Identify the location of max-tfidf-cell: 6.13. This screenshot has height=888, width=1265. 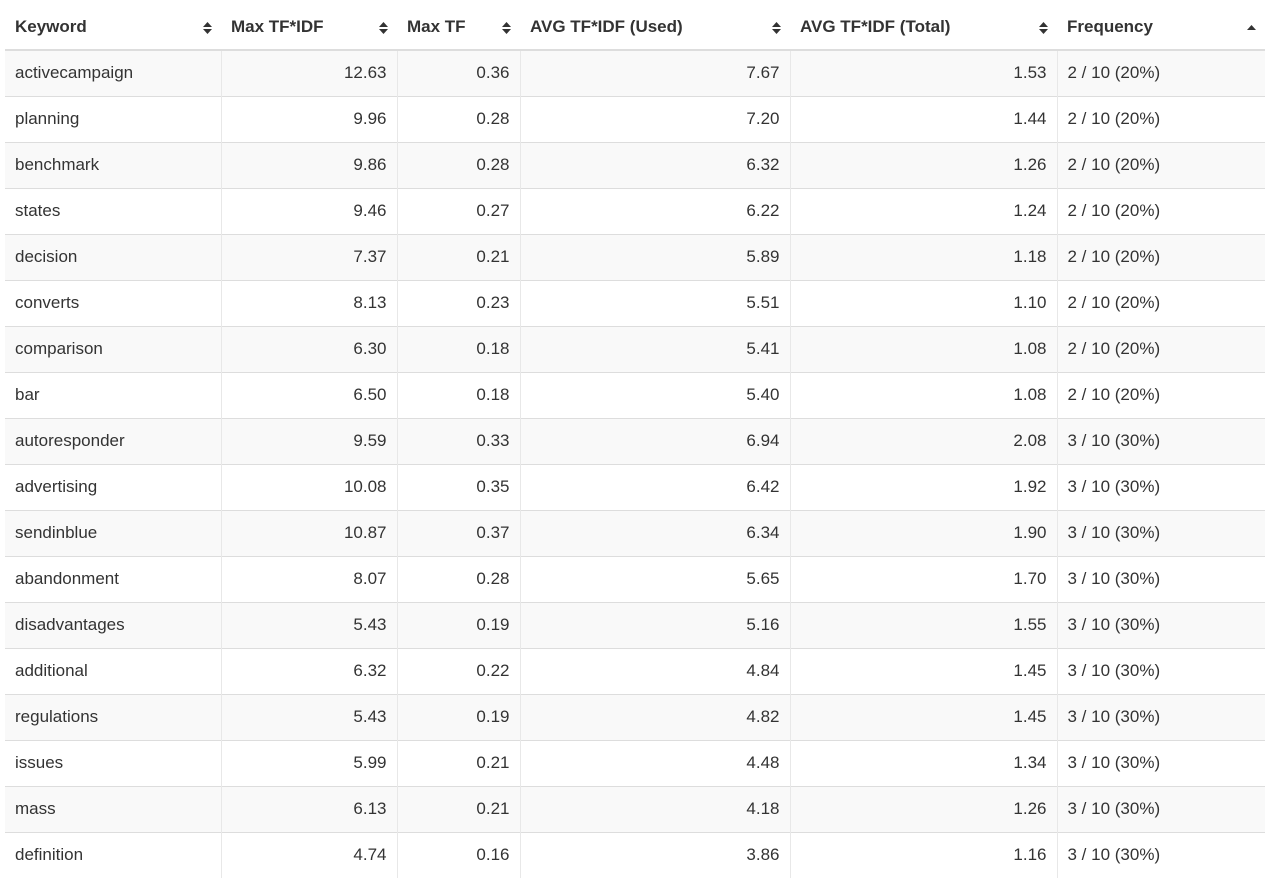
(309, 808).